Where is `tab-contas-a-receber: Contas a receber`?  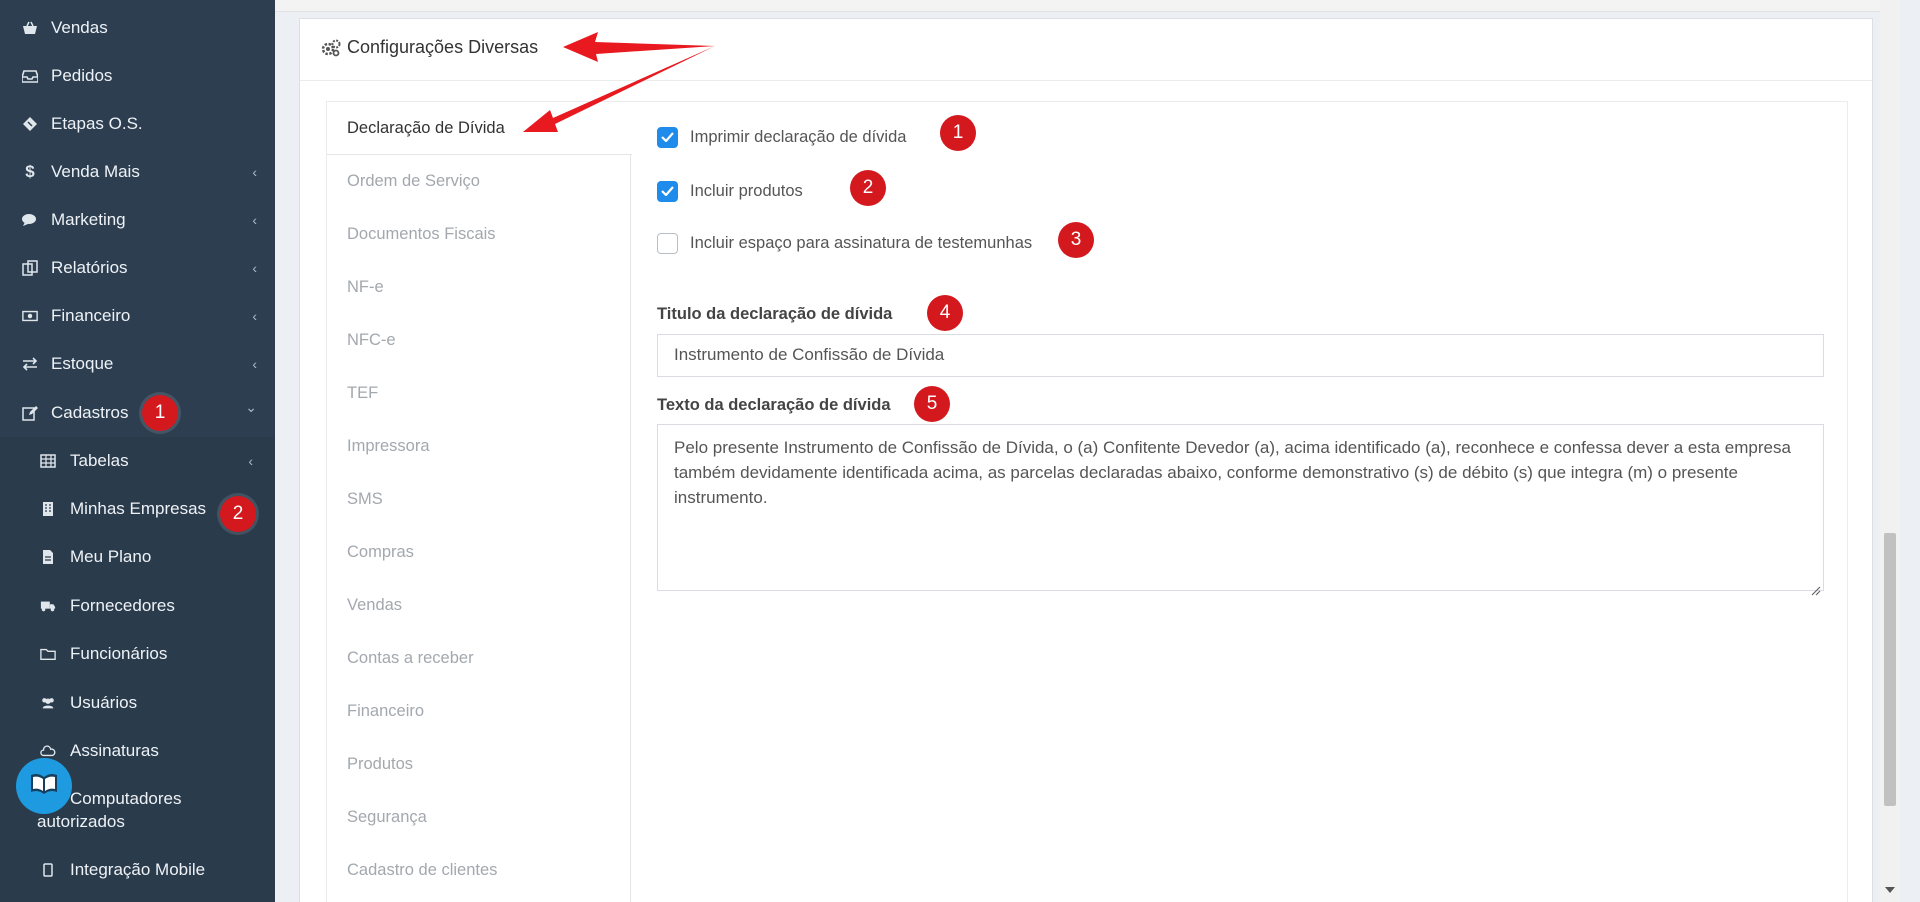 tab-contas-a-receber: Contas a receber is located at coordinates (479, 658).